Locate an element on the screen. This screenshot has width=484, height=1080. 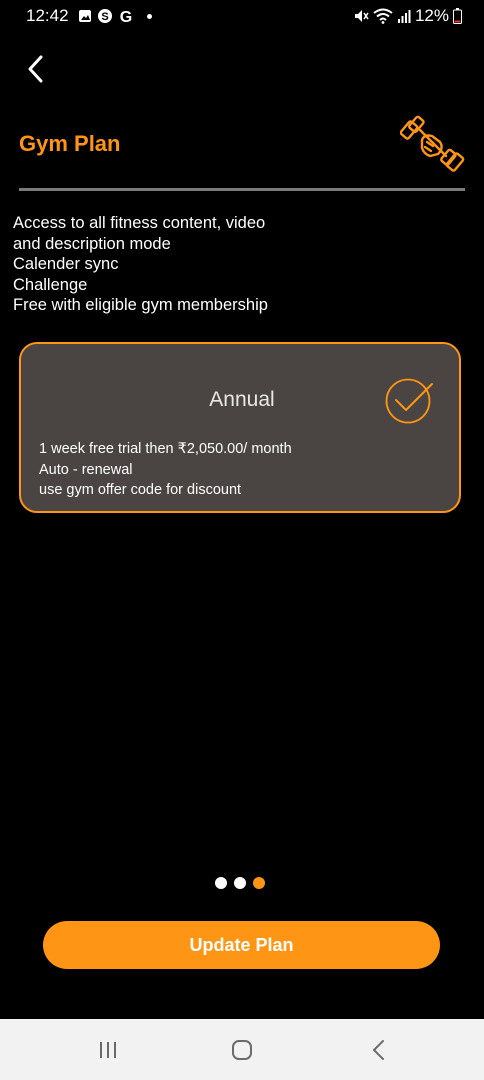
notification-icons: S G is located at coordinates (115, 16).